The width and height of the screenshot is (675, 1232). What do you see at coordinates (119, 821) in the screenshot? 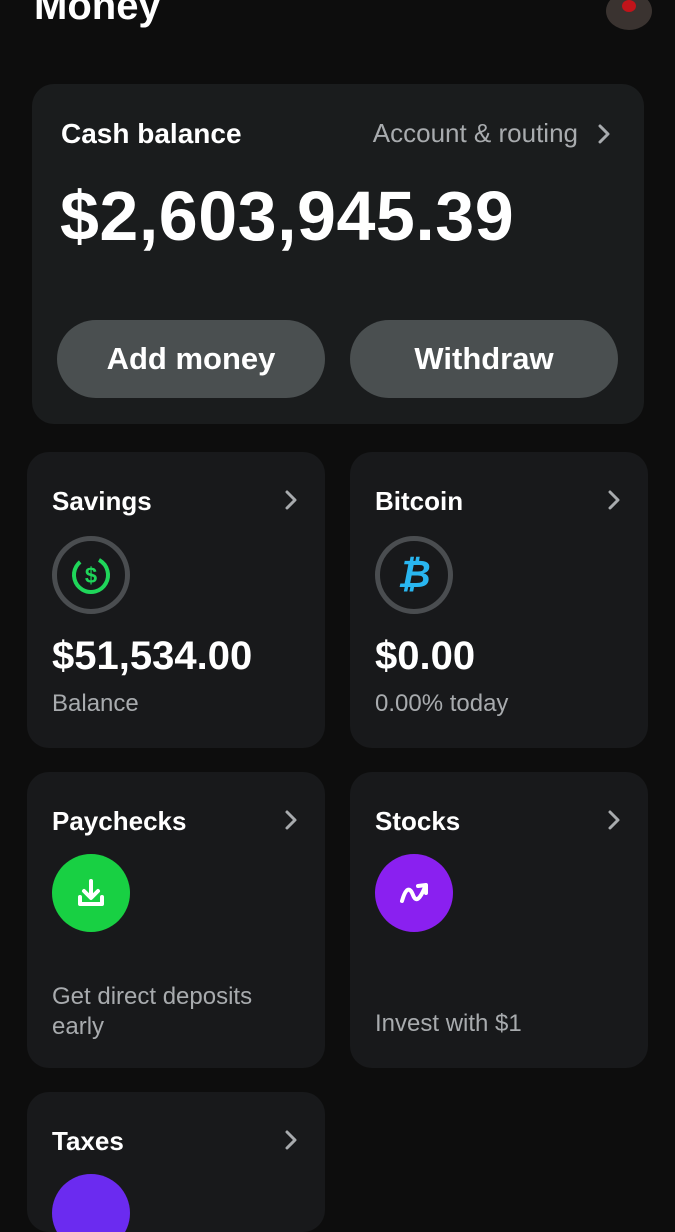
I see `paychecks-title: Paychecks` at bounding box center [119, 821].